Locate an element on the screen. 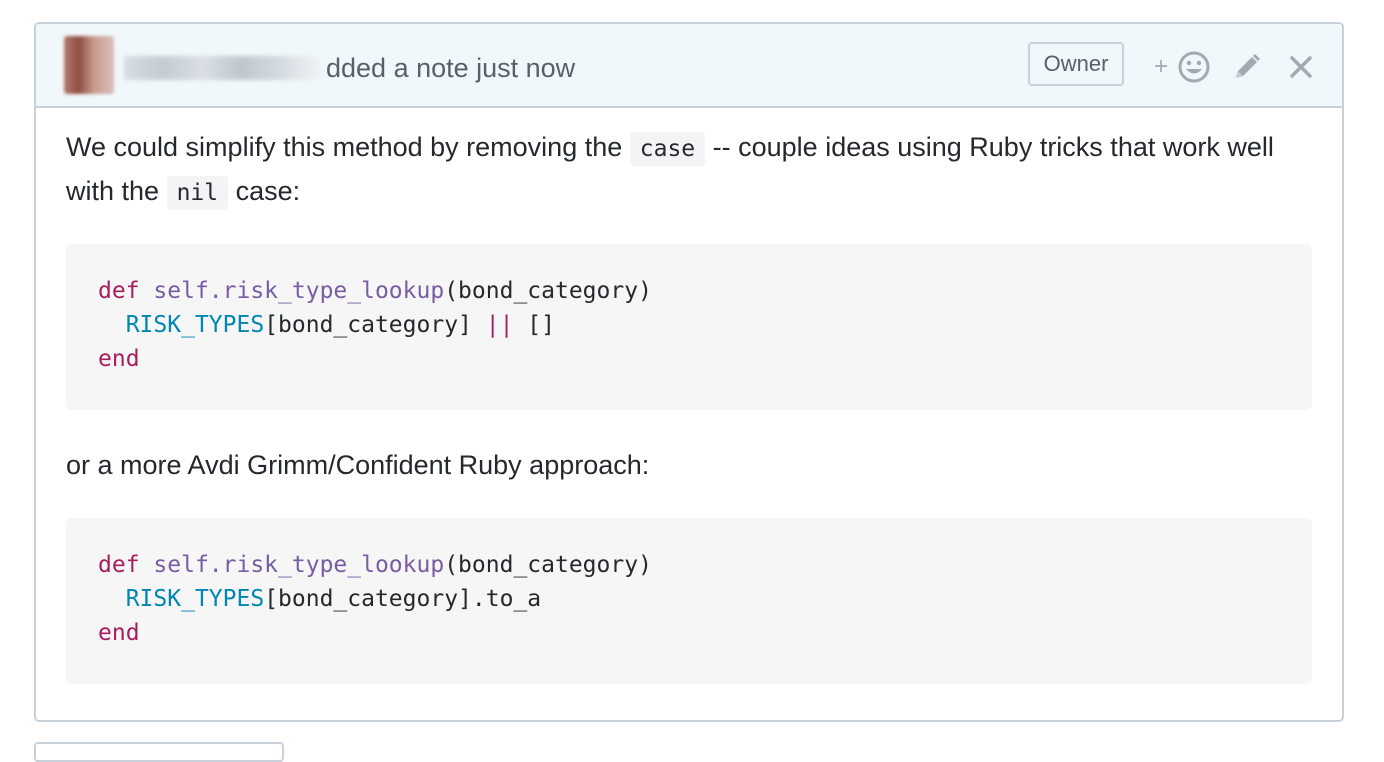 The image size is (1384, 762). inline-code-nil: nil is located at coordinates (197, 193).